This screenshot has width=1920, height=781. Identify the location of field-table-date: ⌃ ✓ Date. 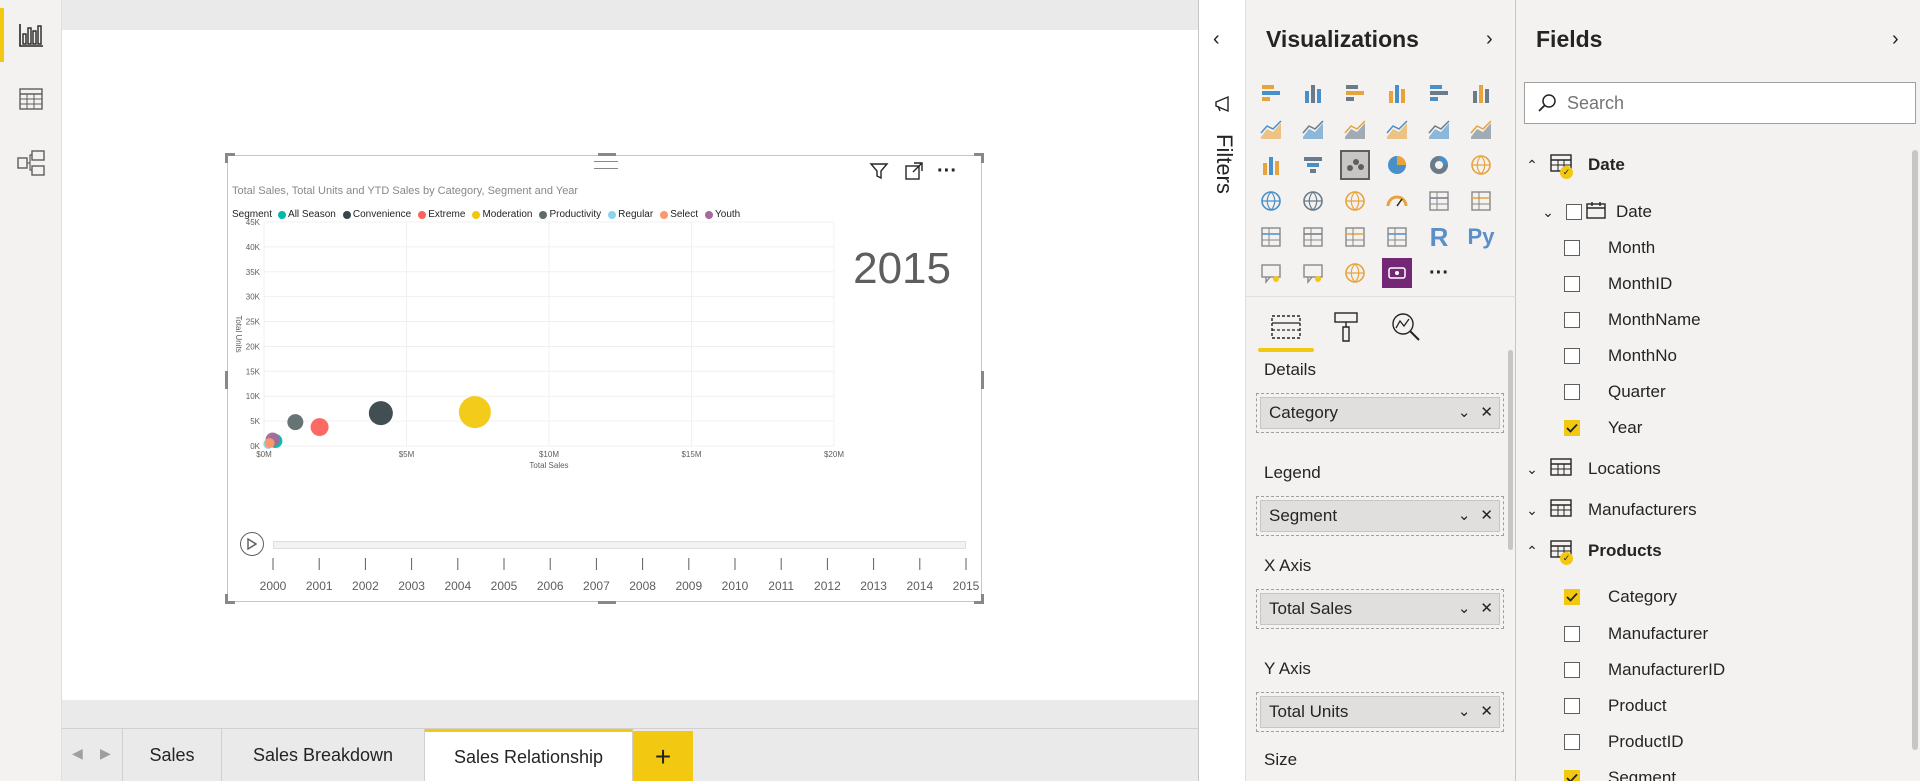
(1573, 165).